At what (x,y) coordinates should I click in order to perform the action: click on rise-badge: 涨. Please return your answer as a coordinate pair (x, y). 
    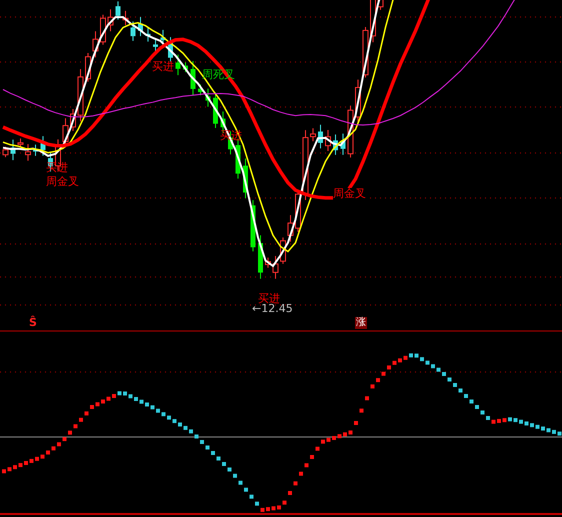
    Looking at the image, I should click on (361, 323).